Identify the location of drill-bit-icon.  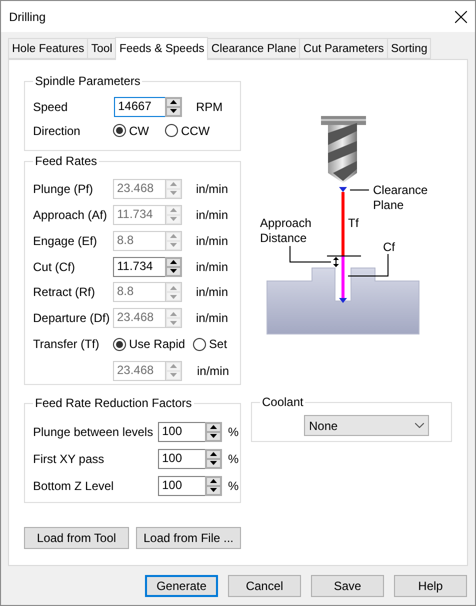
(343, 149).